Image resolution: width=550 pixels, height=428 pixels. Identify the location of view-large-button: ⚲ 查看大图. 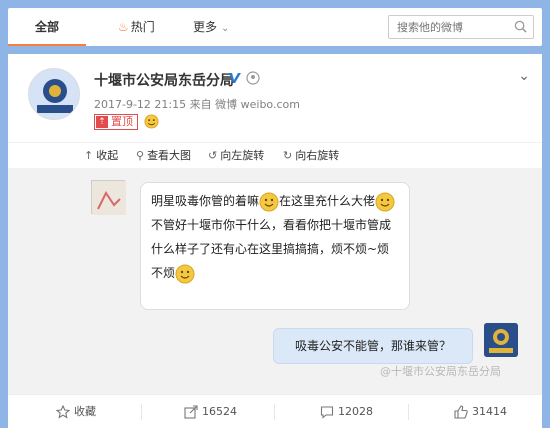
(163, 155).